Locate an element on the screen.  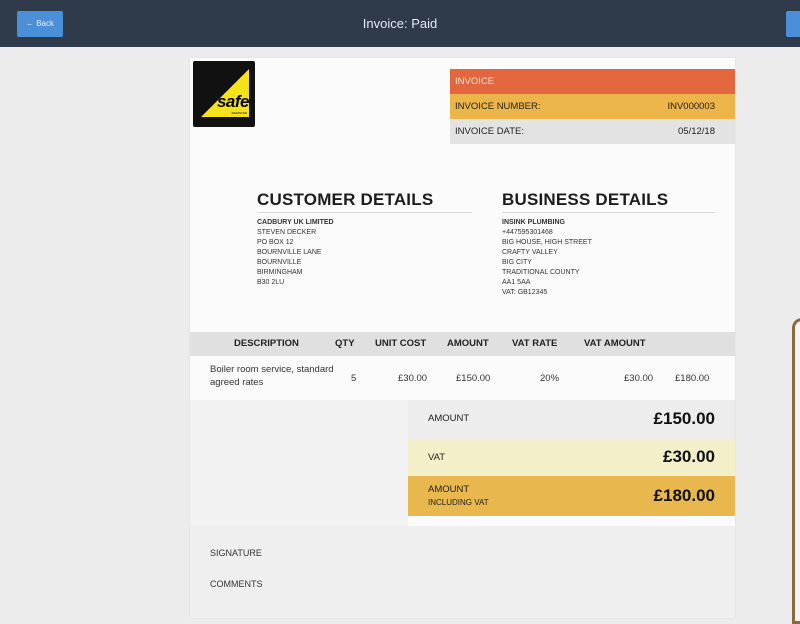
top-navigation-bar: ← Back Invoice: Paid is located at coordinates (400, 23).